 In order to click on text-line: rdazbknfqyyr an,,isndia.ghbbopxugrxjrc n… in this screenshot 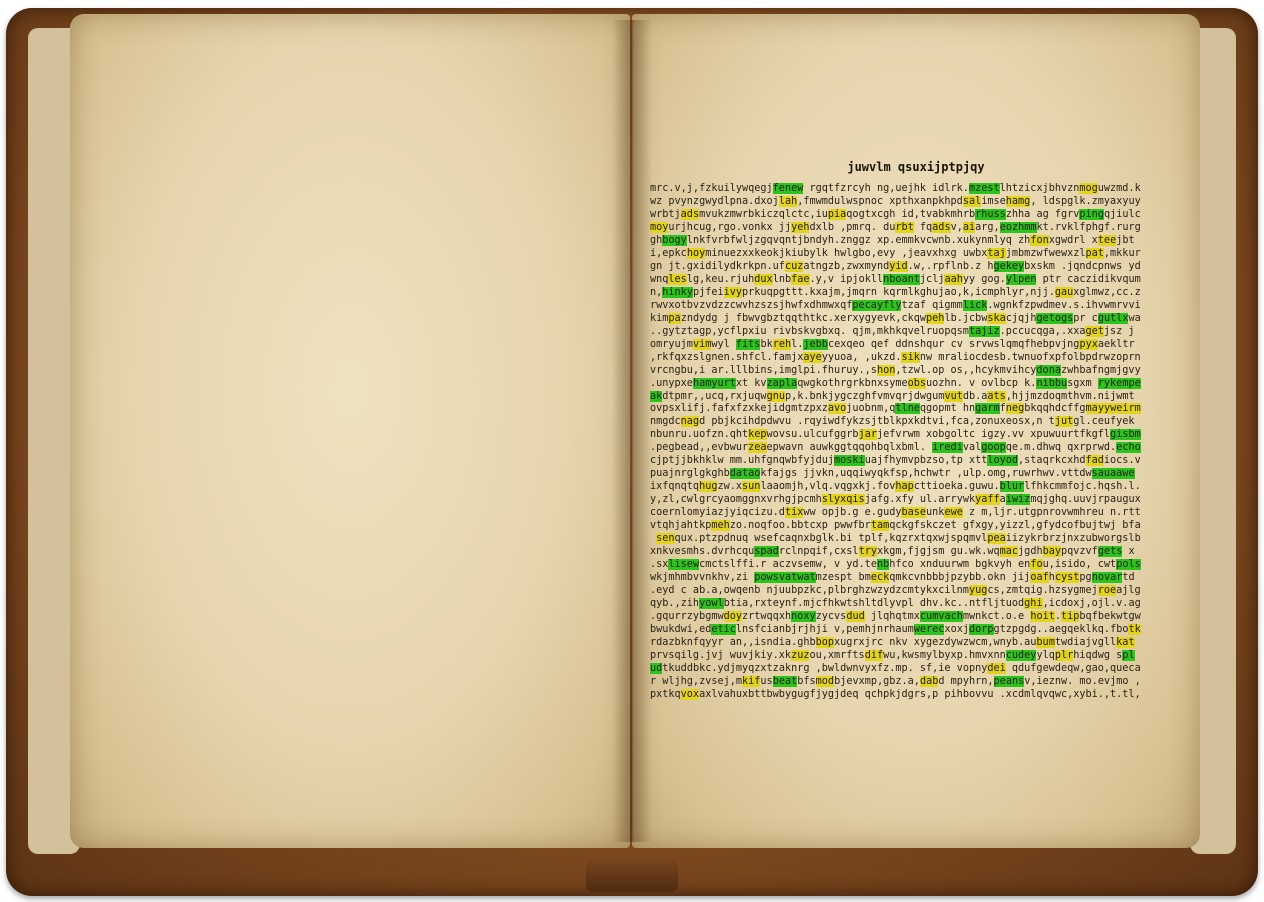, I will do `click(920, 643)`.